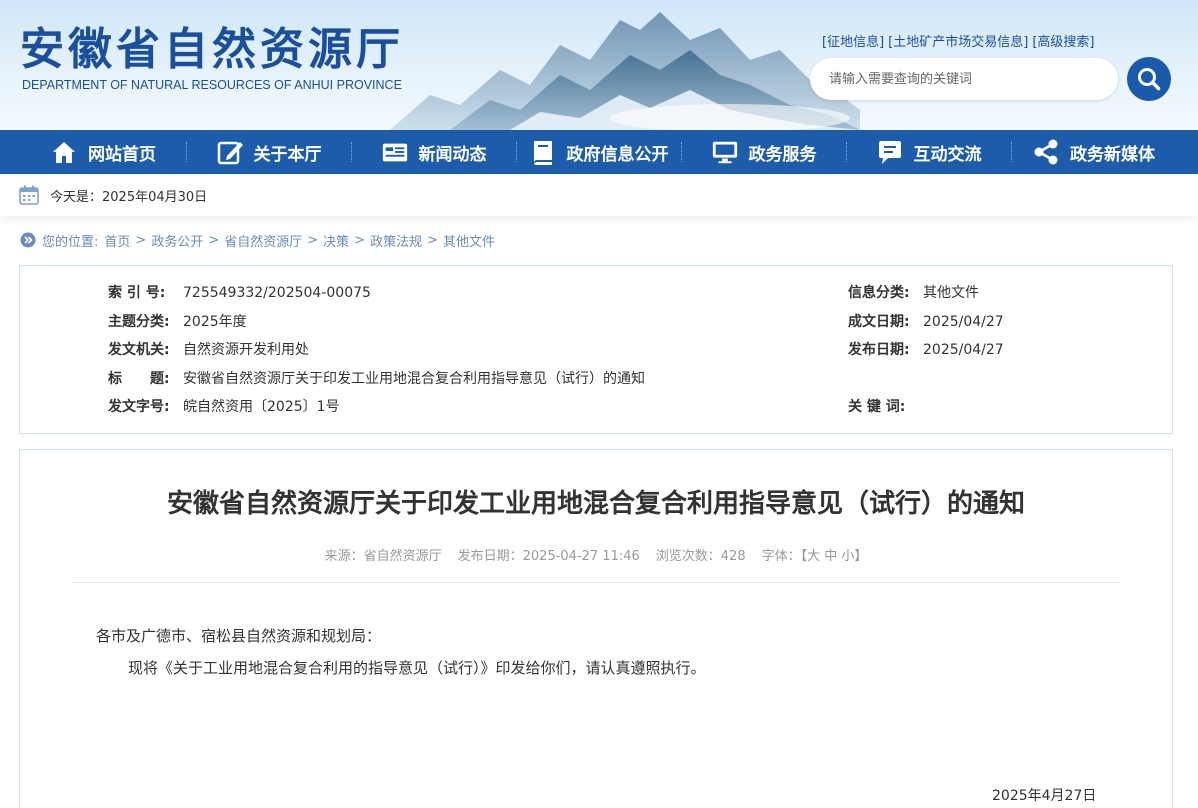 Image resolution: width=1198 pixels, height=808 pixels. I want to click on meta-issuer: 发文机关: 自然资源开发利用处, so click(208, 350).